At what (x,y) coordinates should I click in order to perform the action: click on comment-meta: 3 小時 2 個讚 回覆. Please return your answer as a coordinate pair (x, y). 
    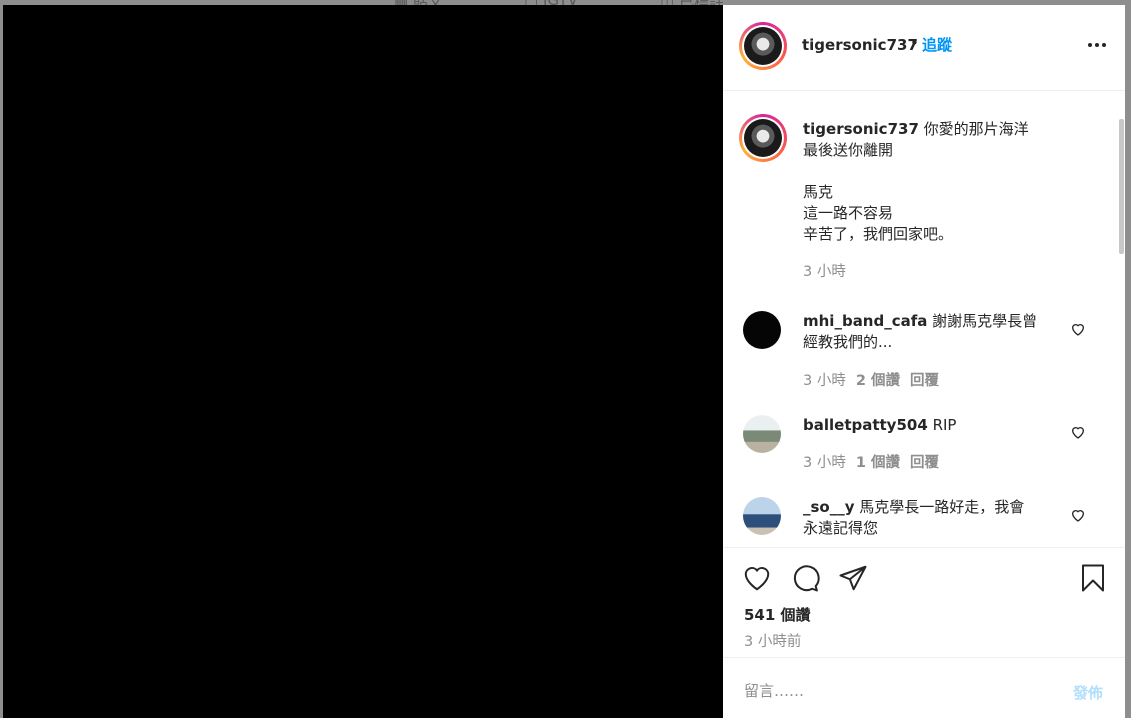
    Looking at the image, I should click on (871, 379).